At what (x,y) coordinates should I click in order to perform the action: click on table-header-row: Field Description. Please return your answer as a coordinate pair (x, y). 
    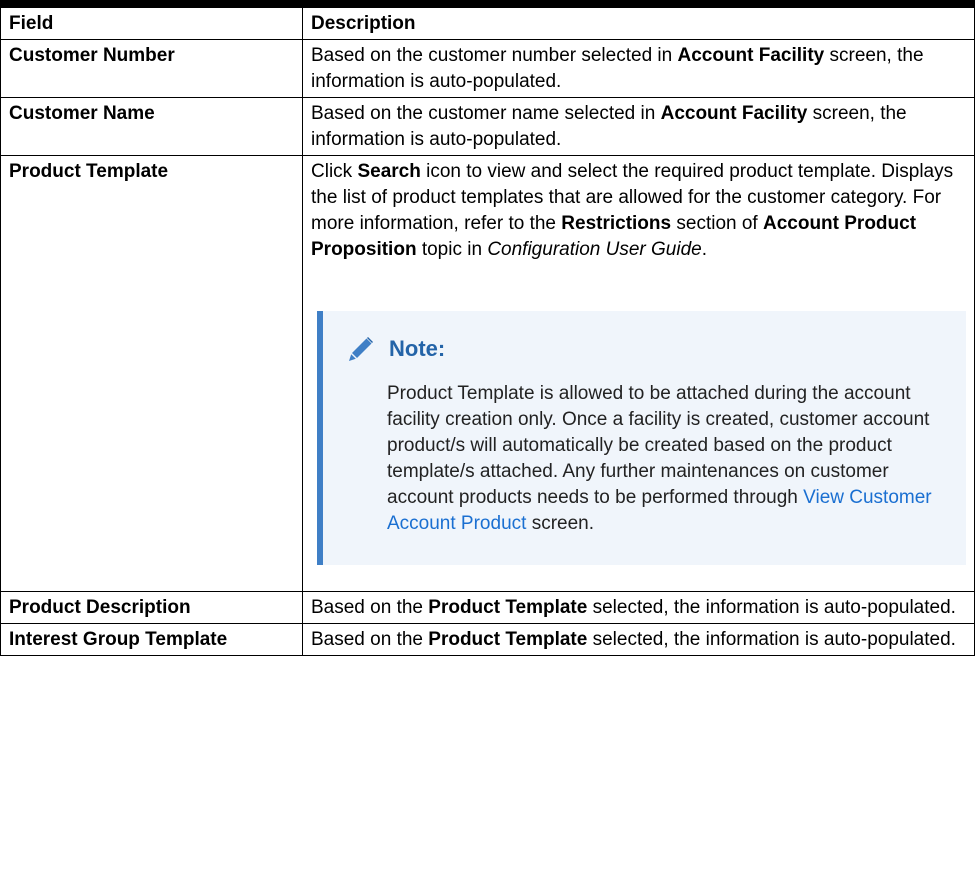
    Looking at the image, I should click on (487, 20).